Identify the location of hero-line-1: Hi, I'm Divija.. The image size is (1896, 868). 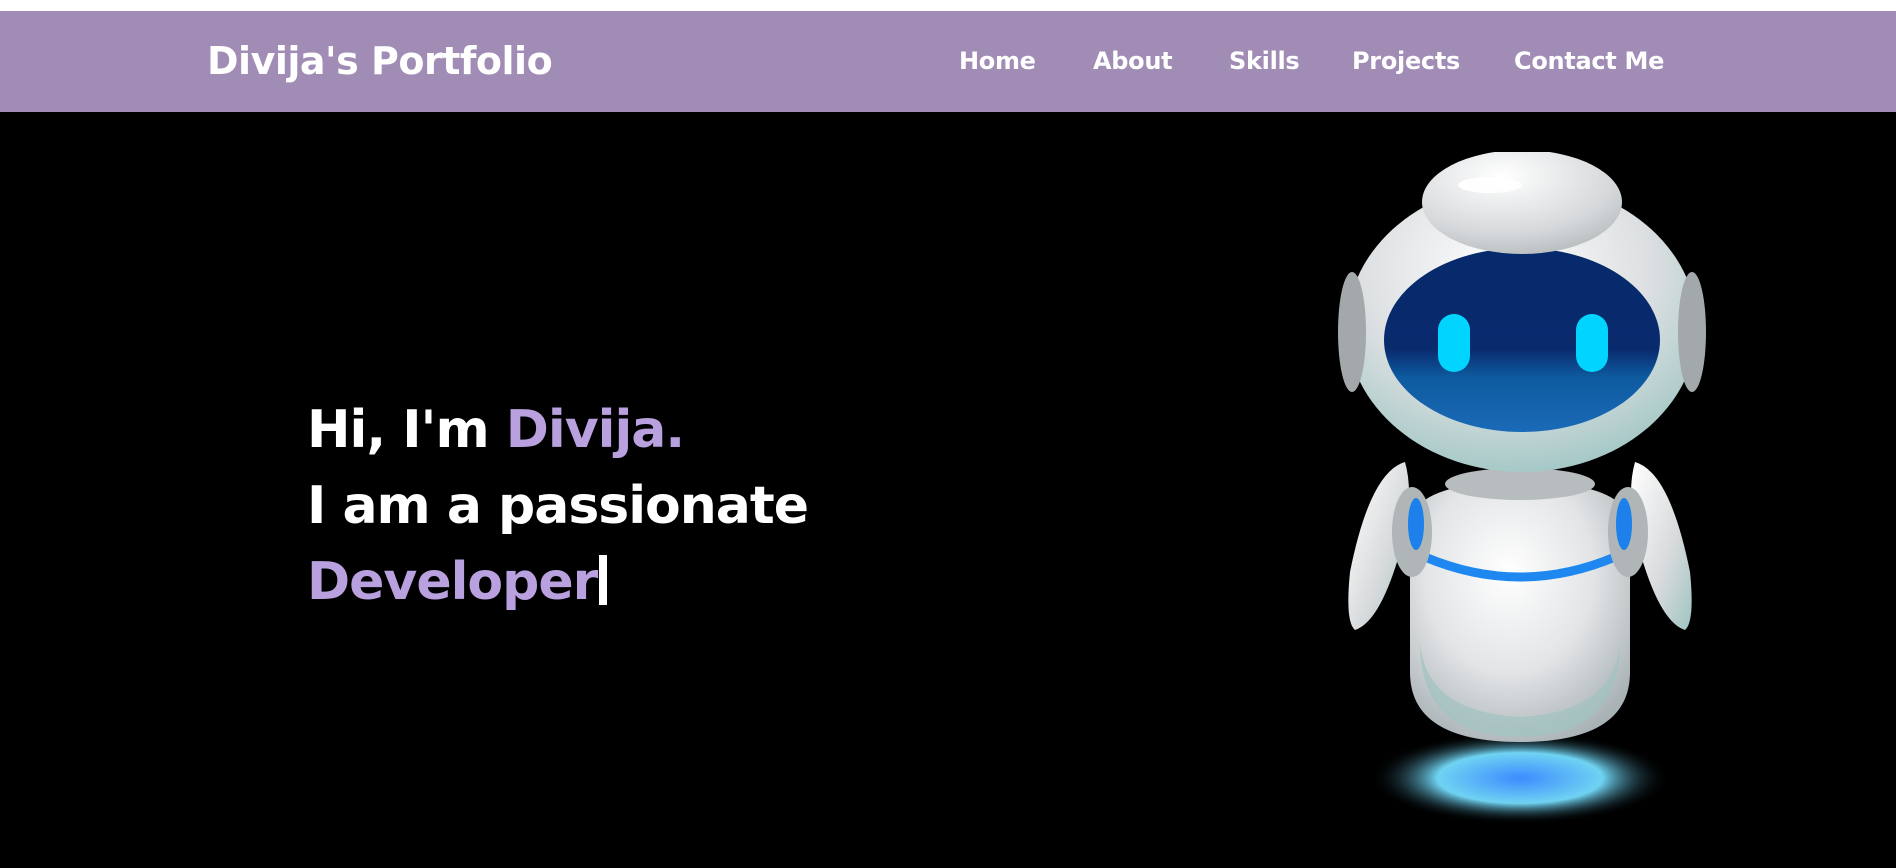
(557, 430).